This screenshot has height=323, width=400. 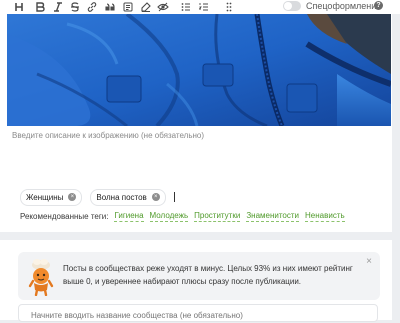 What do you see at coordinates (369, 261) in the screenshot?
I see `close-icon: ×` at bounding box center [369, 261].